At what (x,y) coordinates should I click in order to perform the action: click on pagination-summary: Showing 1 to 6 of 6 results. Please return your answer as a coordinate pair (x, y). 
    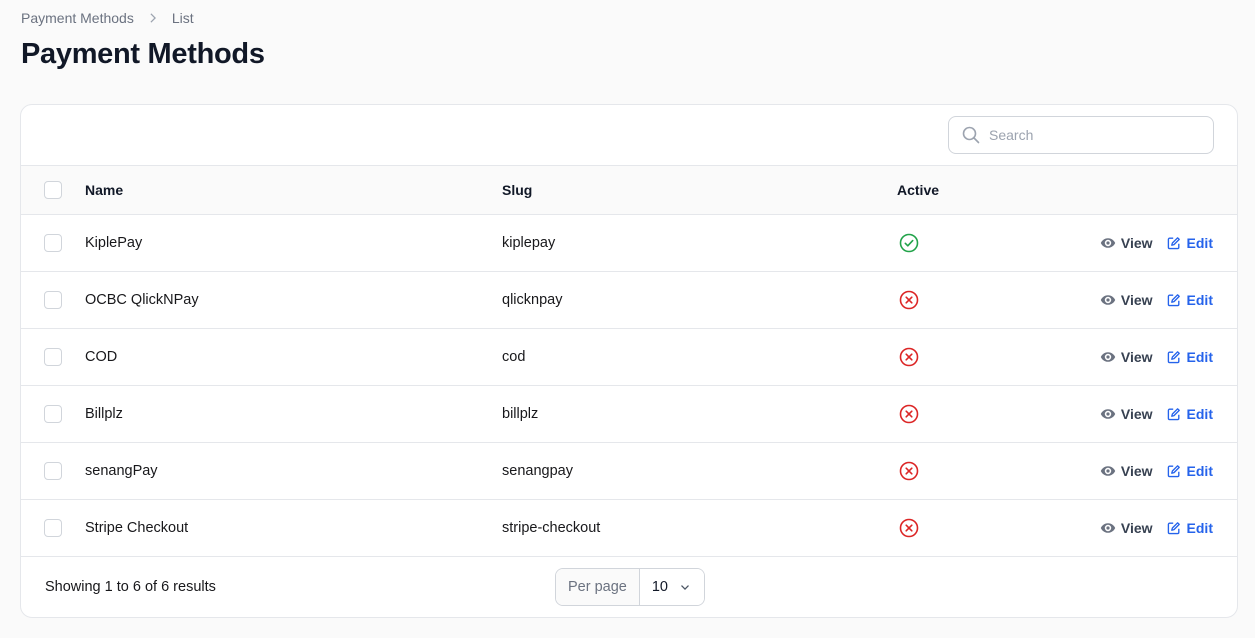
    Looking at the image, I should click on (130, 587).